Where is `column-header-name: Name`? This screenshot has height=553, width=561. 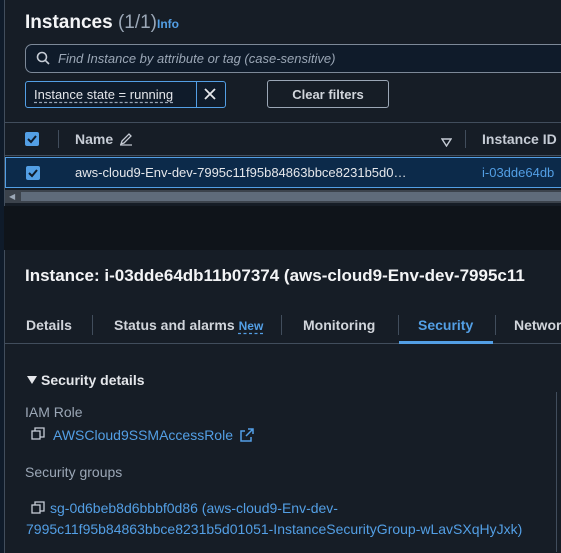 column-header-name: Name is located at coordinates (104, 139).